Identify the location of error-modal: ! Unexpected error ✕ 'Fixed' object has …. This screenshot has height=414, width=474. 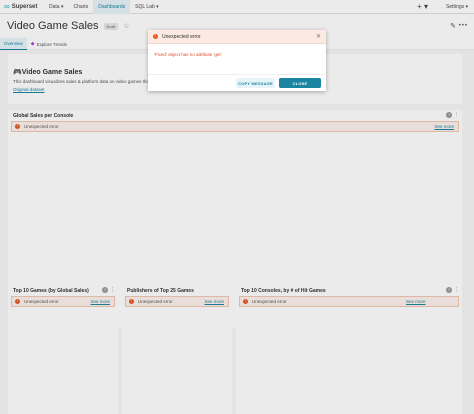
(237, 60).